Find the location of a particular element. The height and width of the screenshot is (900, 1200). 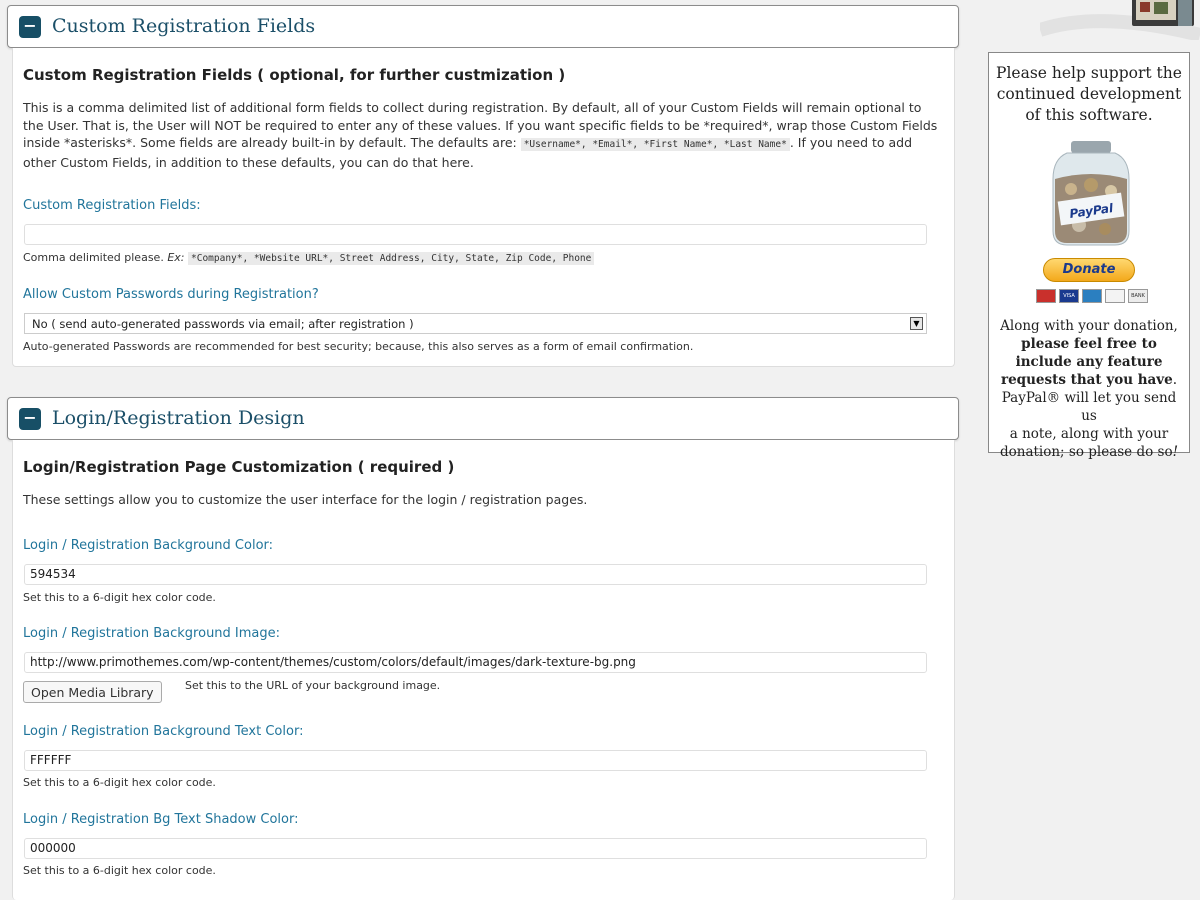

section-header-custom-registration-fields: − Custom Registration Fields is located at coordinates (483, 26).